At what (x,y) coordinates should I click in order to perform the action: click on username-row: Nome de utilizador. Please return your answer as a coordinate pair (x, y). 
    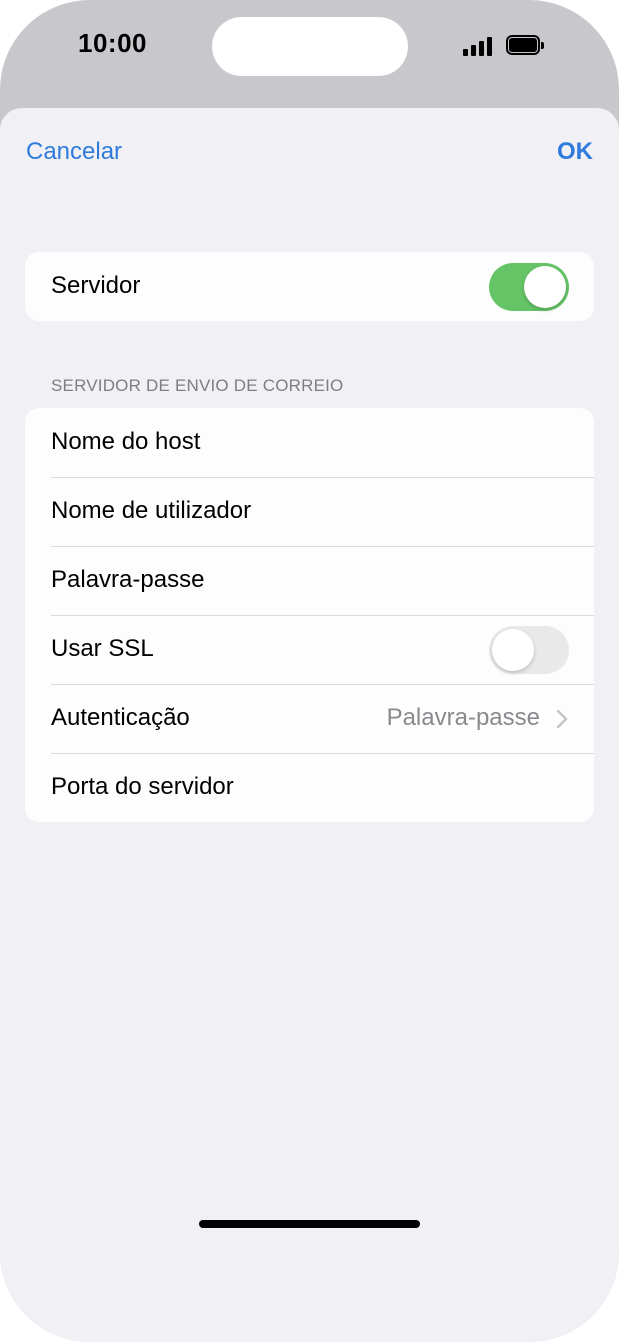
    Looking at the image, I should click on (309, 511).